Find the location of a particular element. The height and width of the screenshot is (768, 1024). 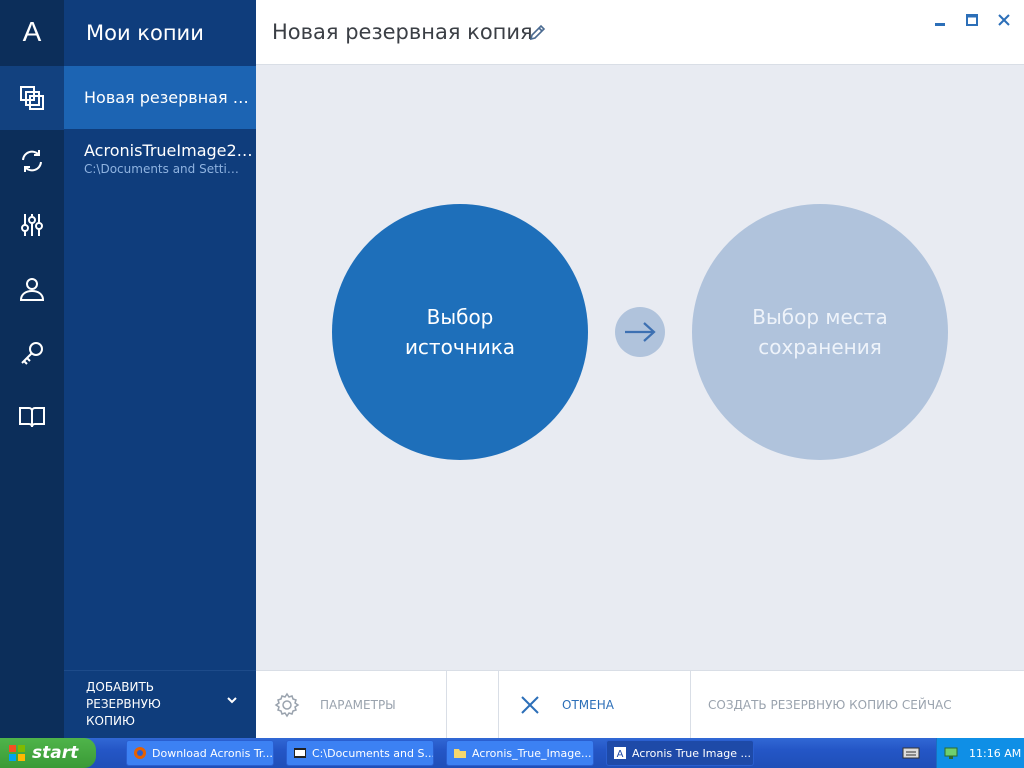

rail-item-tools is located at coordinates (32, 225).